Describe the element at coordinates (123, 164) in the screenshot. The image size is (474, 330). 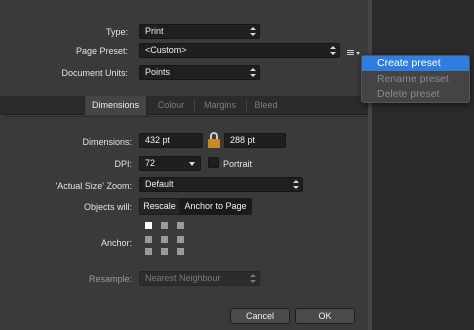
I see `dpi-label: DPI:` at that location.